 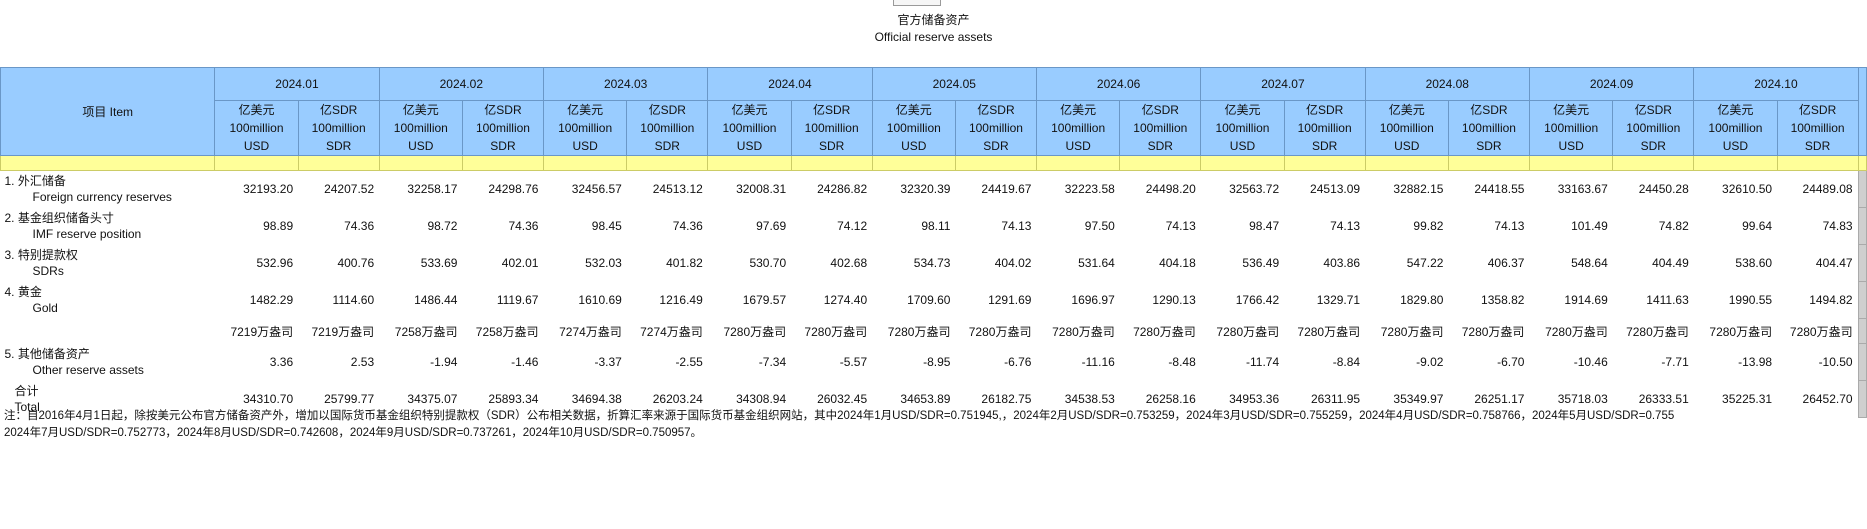 I want to click on period-header: 2024.08, so click(x=1447, y=84).